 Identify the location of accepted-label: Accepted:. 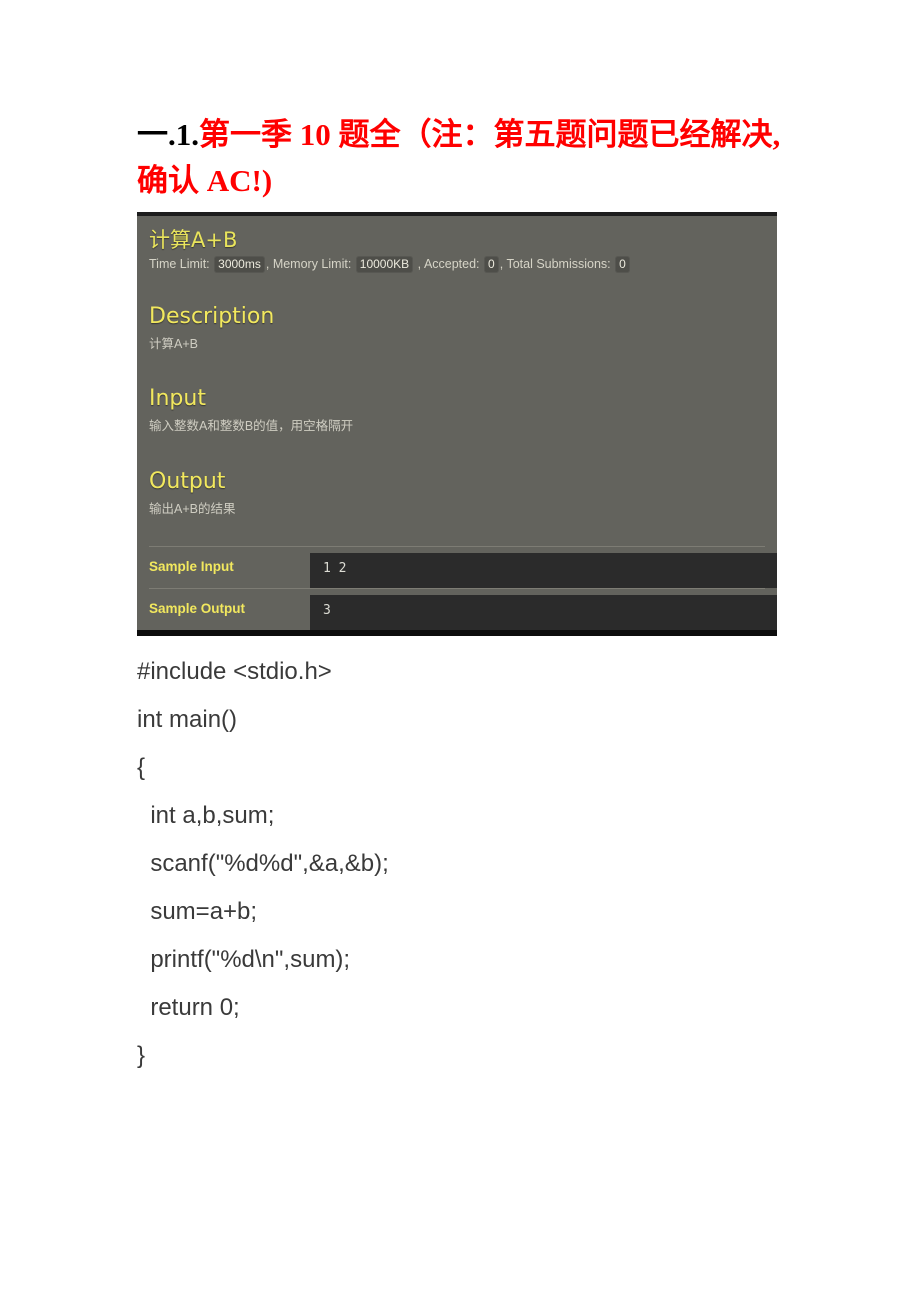
(451, 264).